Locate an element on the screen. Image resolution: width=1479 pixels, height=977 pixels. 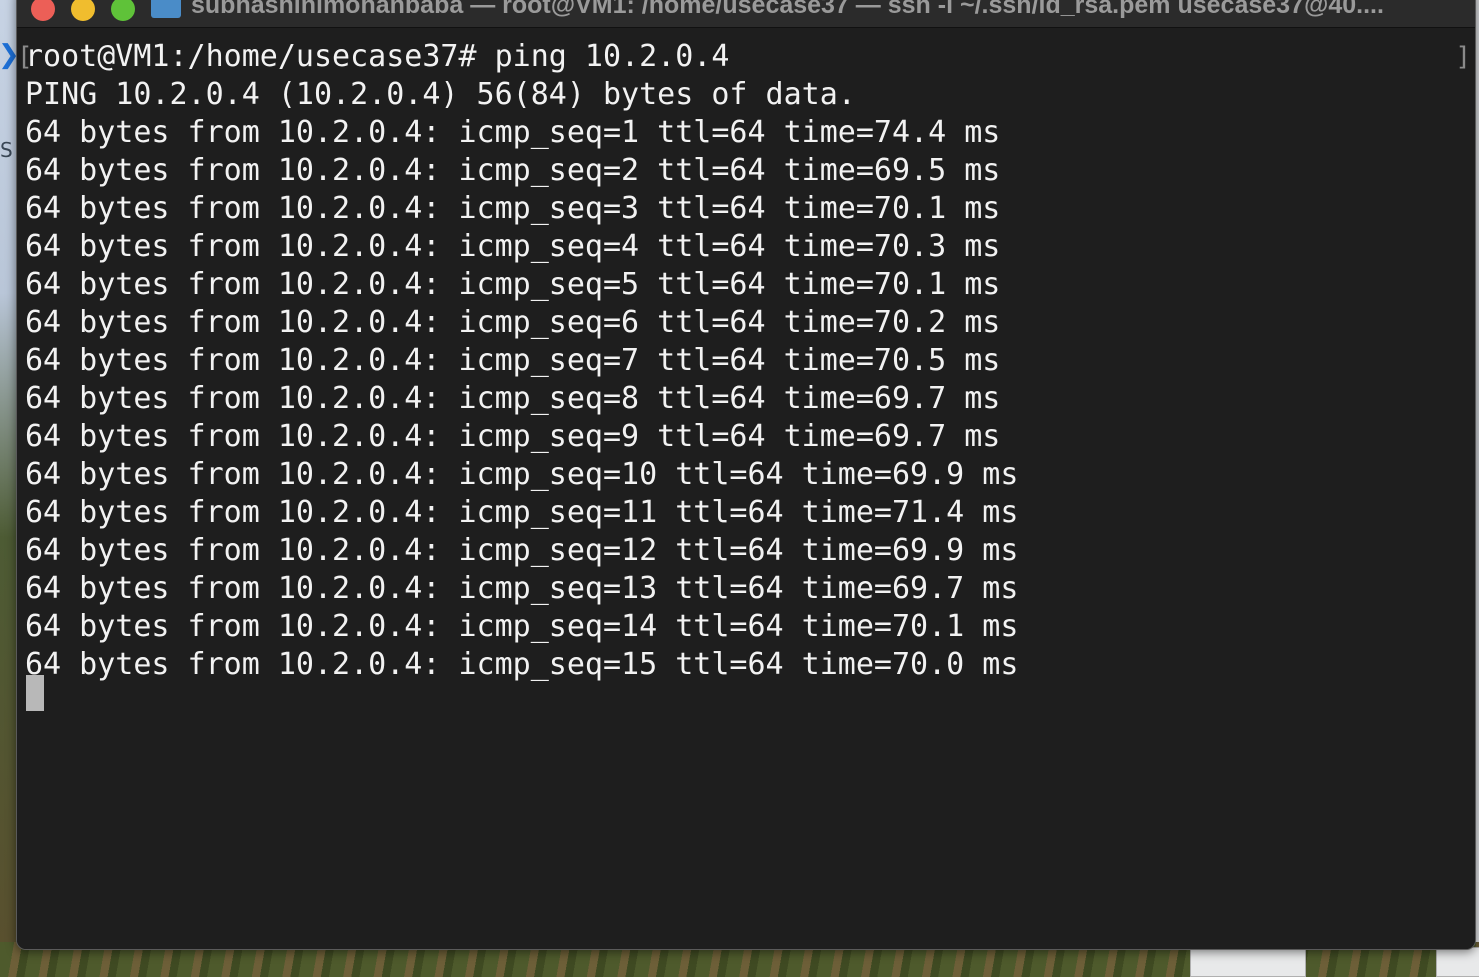
terminal-line: root@VM1:/home/usecase37# ping 10.2.0.4 is located at coordinates (377, 56).